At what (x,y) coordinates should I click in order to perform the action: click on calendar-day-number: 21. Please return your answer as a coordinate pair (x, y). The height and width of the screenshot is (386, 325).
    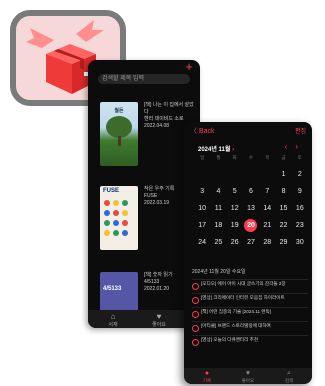
    Looking at the image, I should click on (267, 225).